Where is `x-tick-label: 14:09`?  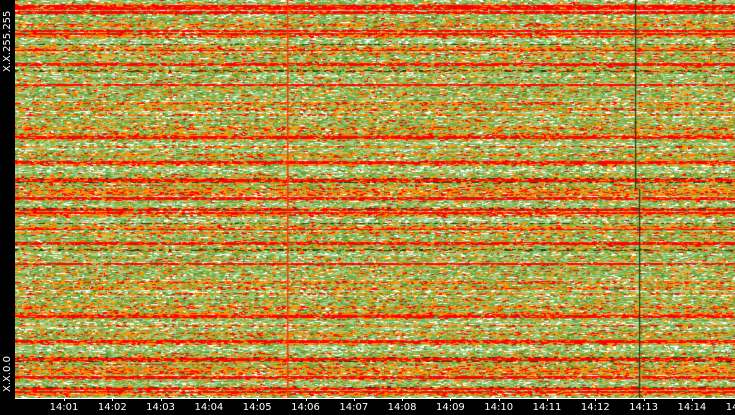
x-tick-label: 14:09 is located at coordinates (450, 407).